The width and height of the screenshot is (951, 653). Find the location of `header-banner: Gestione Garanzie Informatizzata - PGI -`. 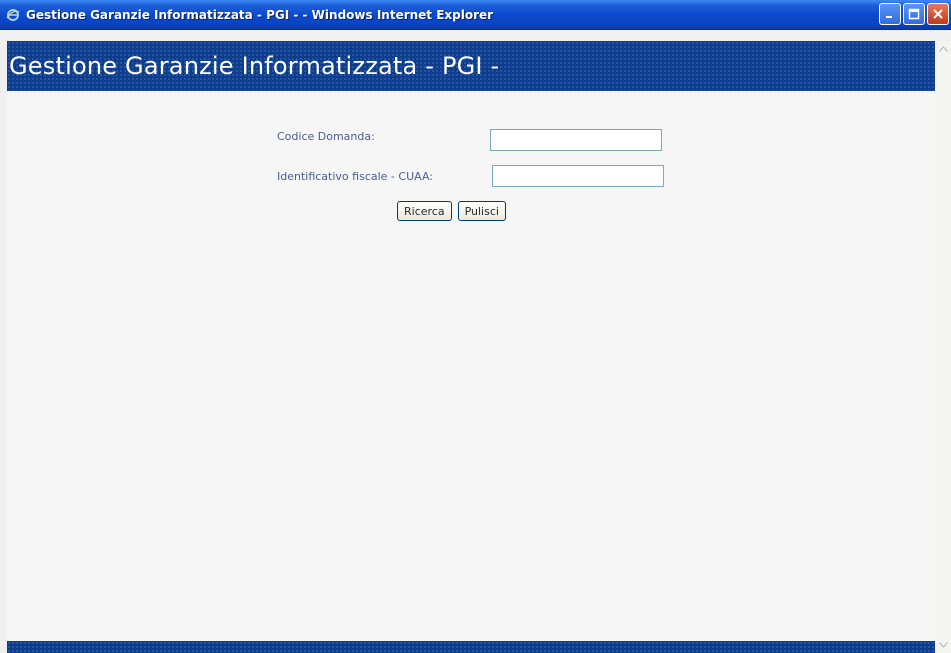

header-banner: Gestione Garanzie Informatizzata - PGI - is located at coordinates (471, 66).